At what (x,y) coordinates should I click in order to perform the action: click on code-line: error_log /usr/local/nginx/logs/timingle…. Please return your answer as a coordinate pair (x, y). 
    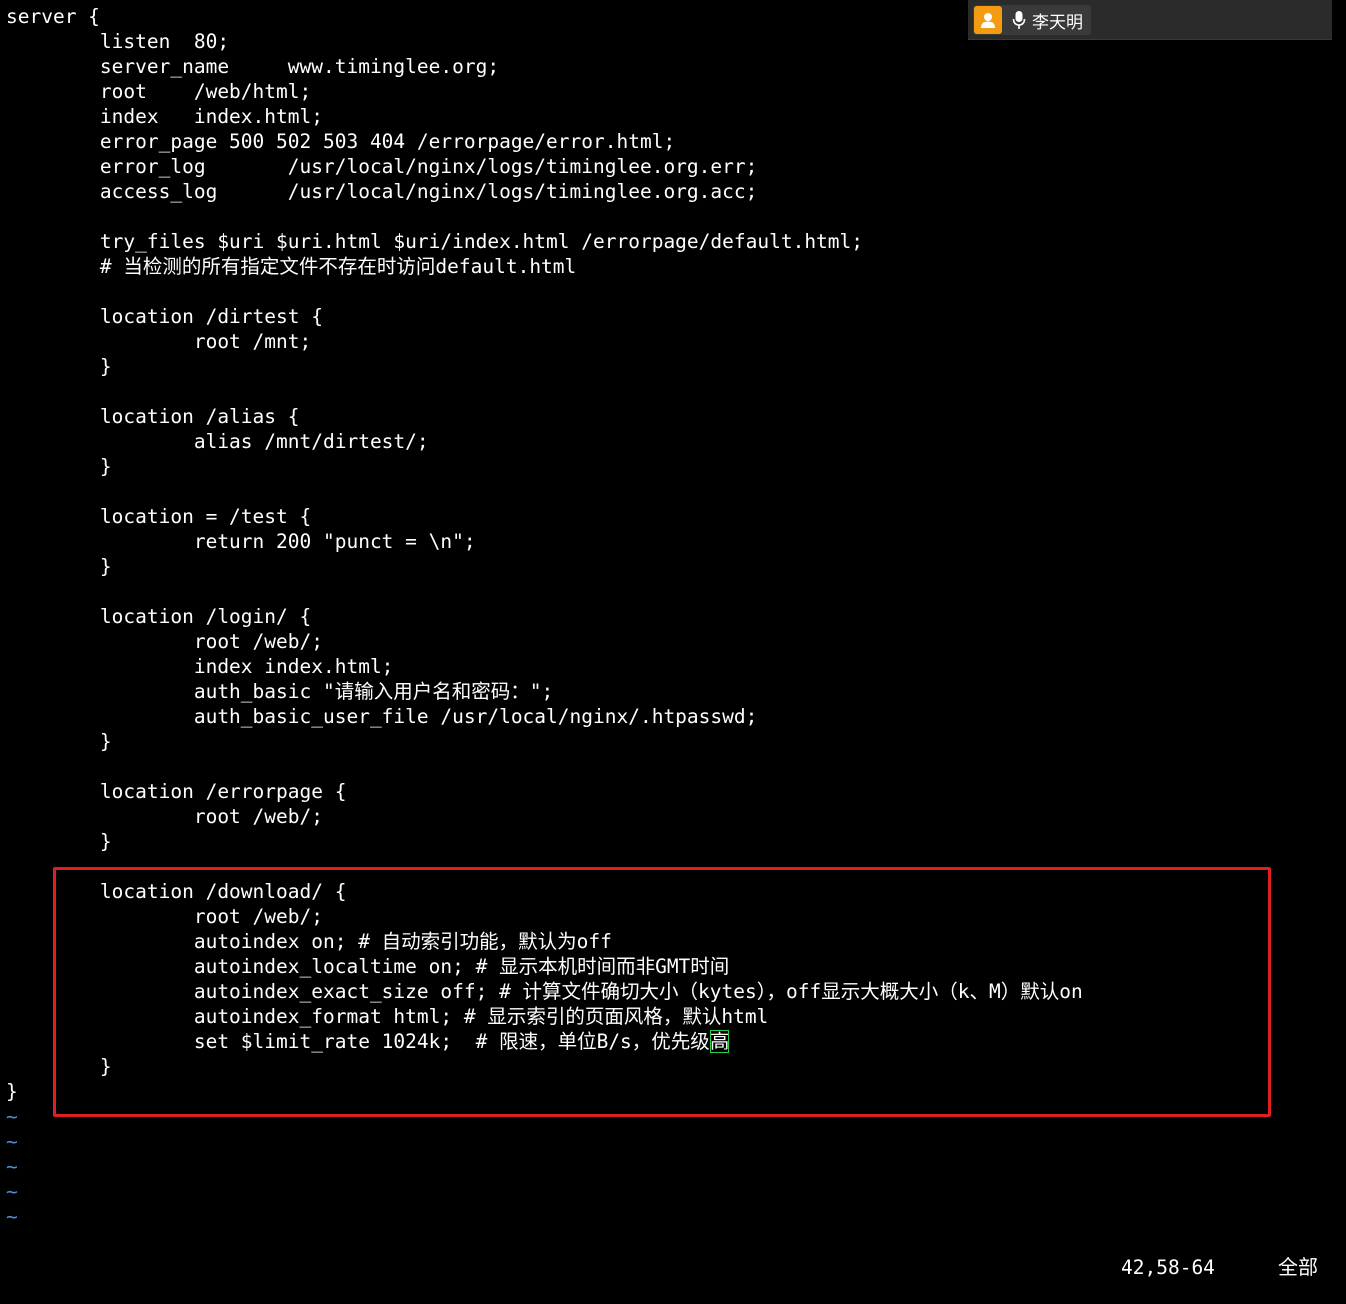
    Looking at the image, I should click on (382, 166).